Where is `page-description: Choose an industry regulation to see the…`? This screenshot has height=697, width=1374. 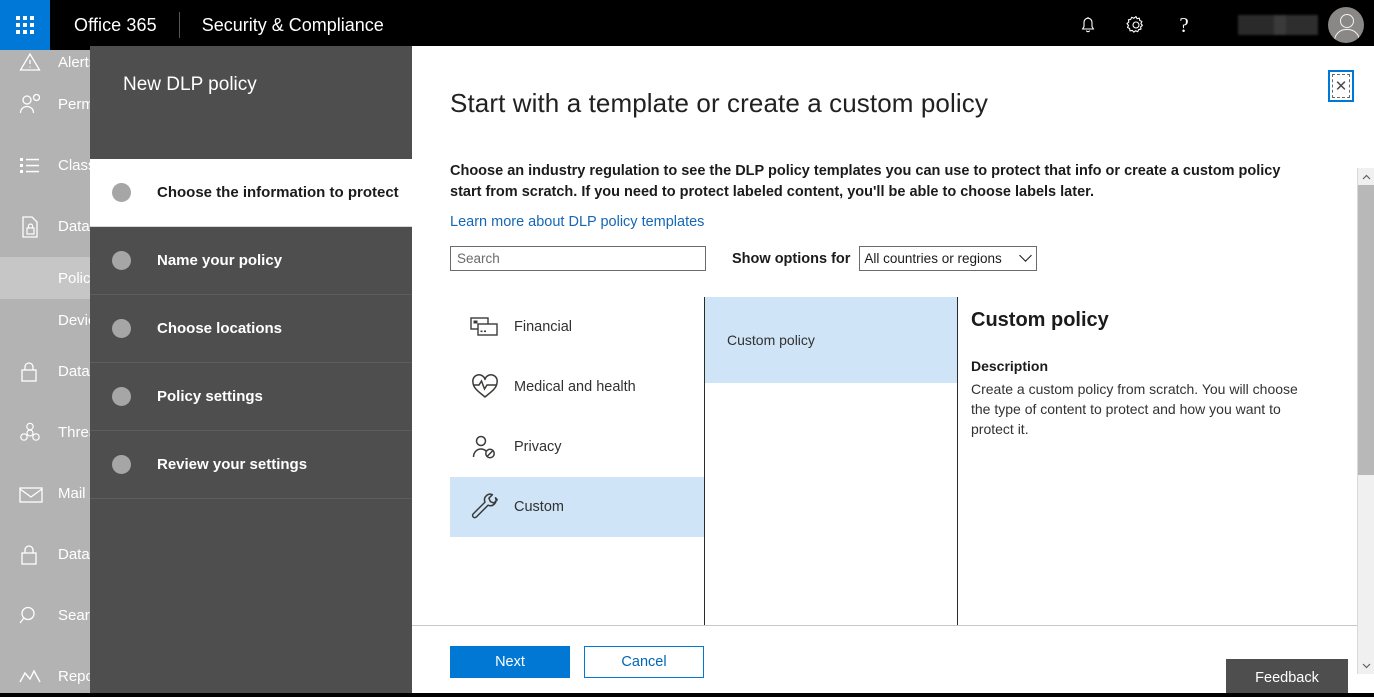 page-description: Choose an industry regulation to see the… is located at coordinates (865, 181).